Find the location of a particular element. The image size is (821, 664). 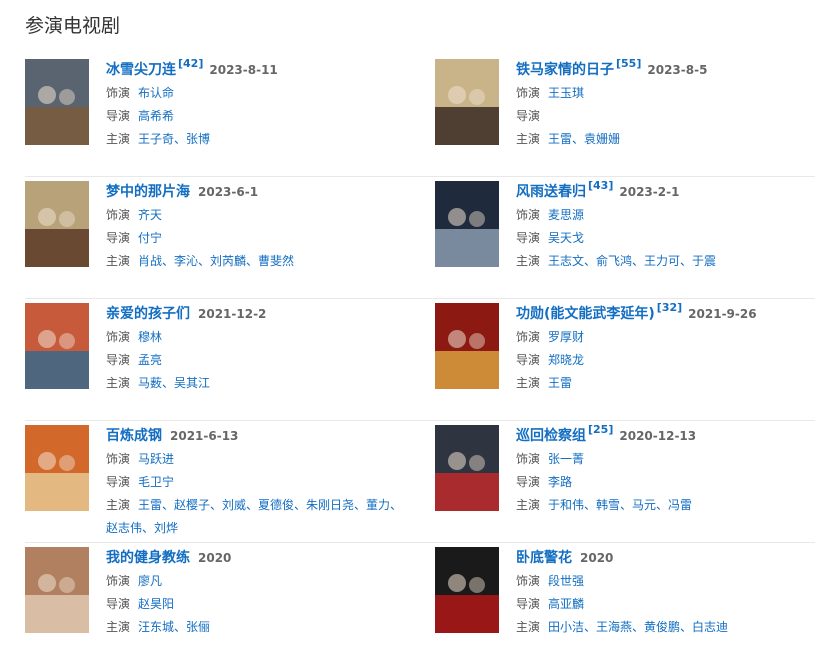

series-info: 梦中的那片海 2023-6-1 饰演 齐天 导演 付宁 主演 肖战、李沁、刘芮麟、曹斐然 is located at coordinates (256, 227).